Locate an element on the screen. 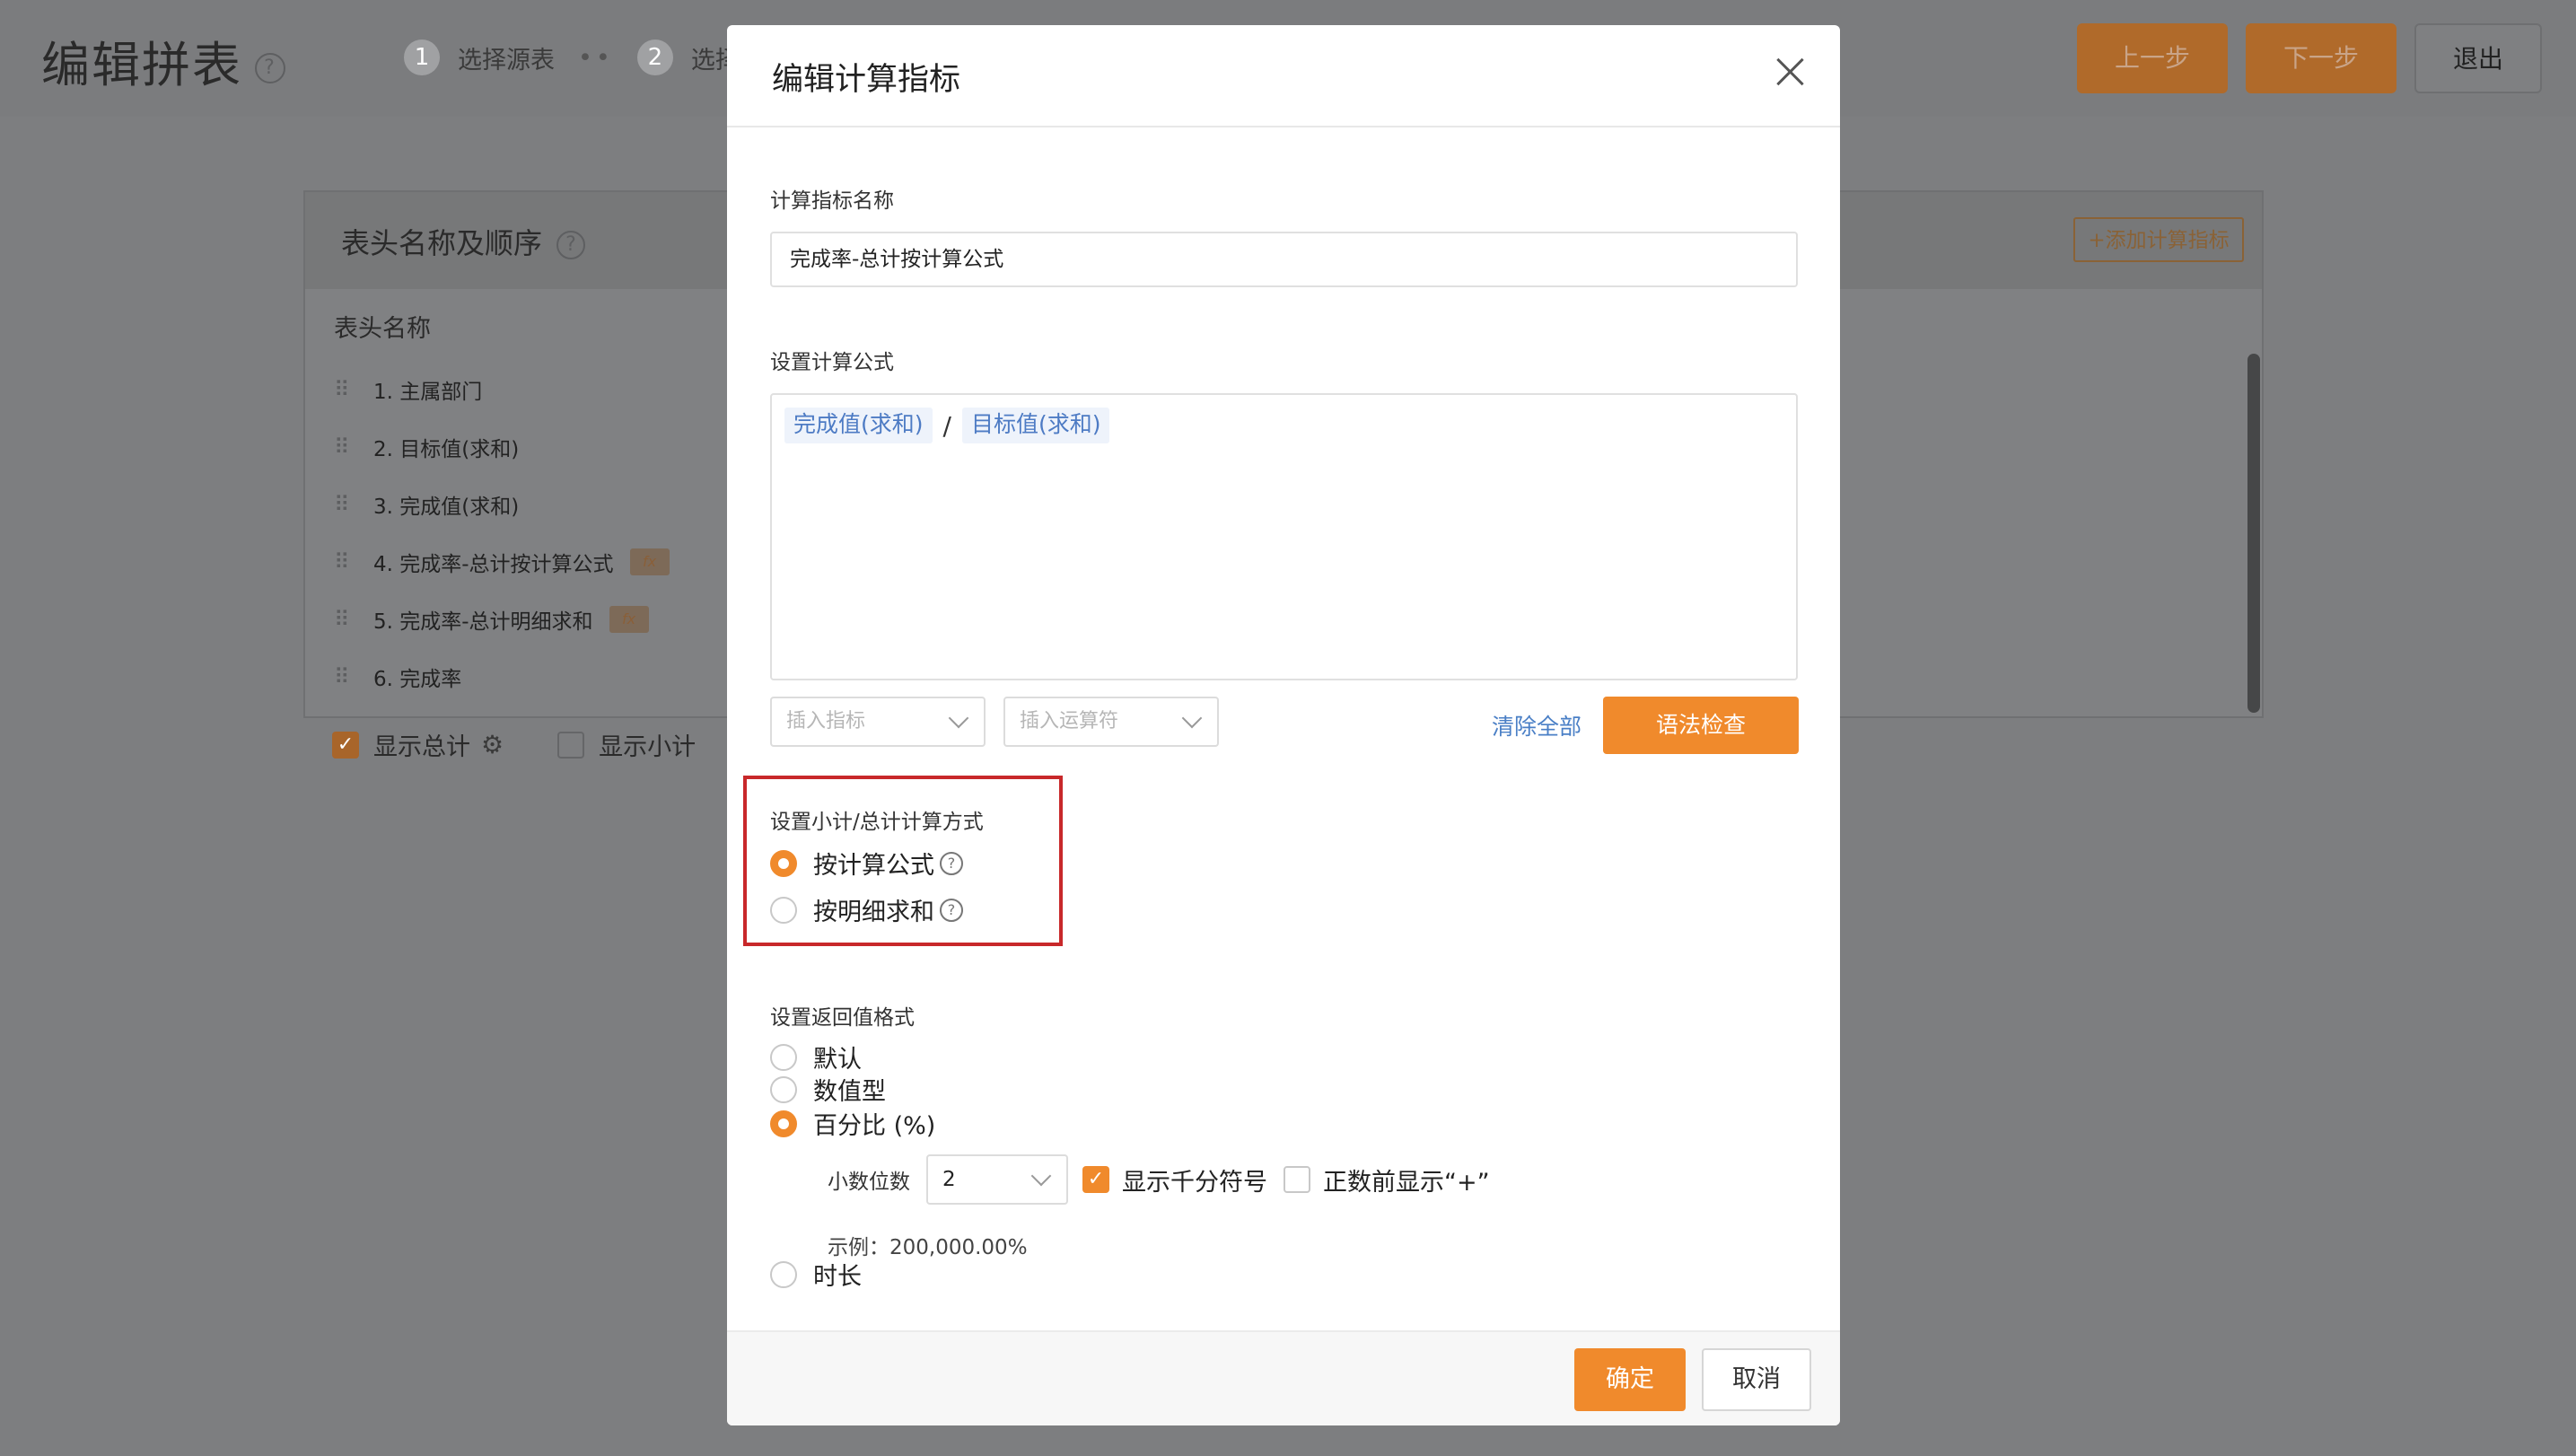 This screenshot has width=2576, height=1456. insert-metric-select: 插入指标 is located at coordinates (878, 722).